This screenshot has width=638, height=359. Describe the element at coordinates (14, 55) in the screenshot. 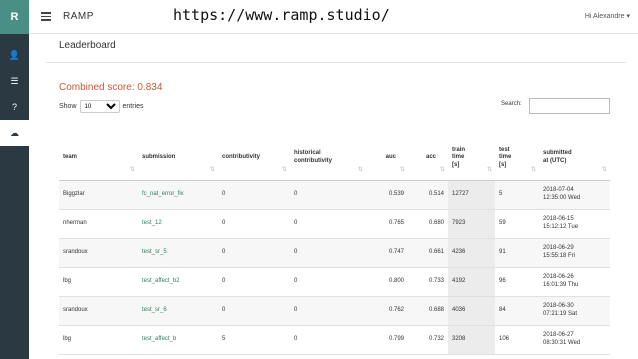

I see `user-plus-icon: 👤` at that location.